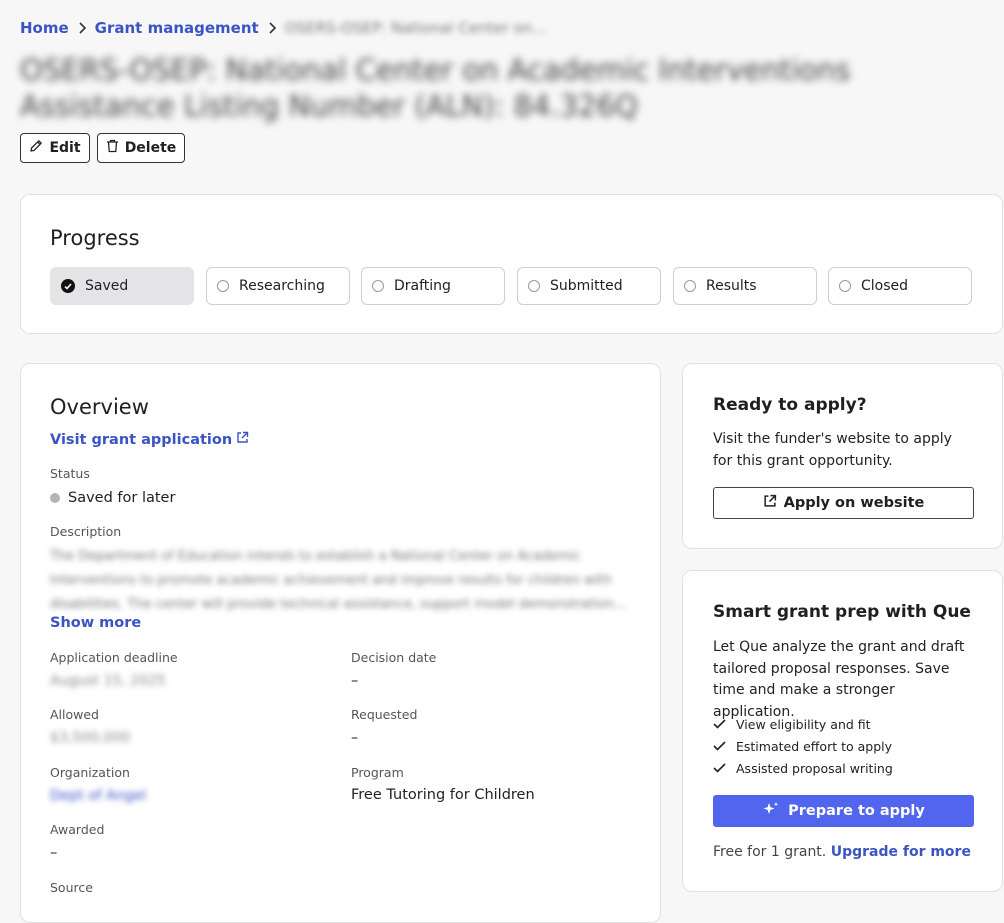  Describe the element at coordinates (384, 714) in the screenshot. I see `requested-label: Requested` at that location.